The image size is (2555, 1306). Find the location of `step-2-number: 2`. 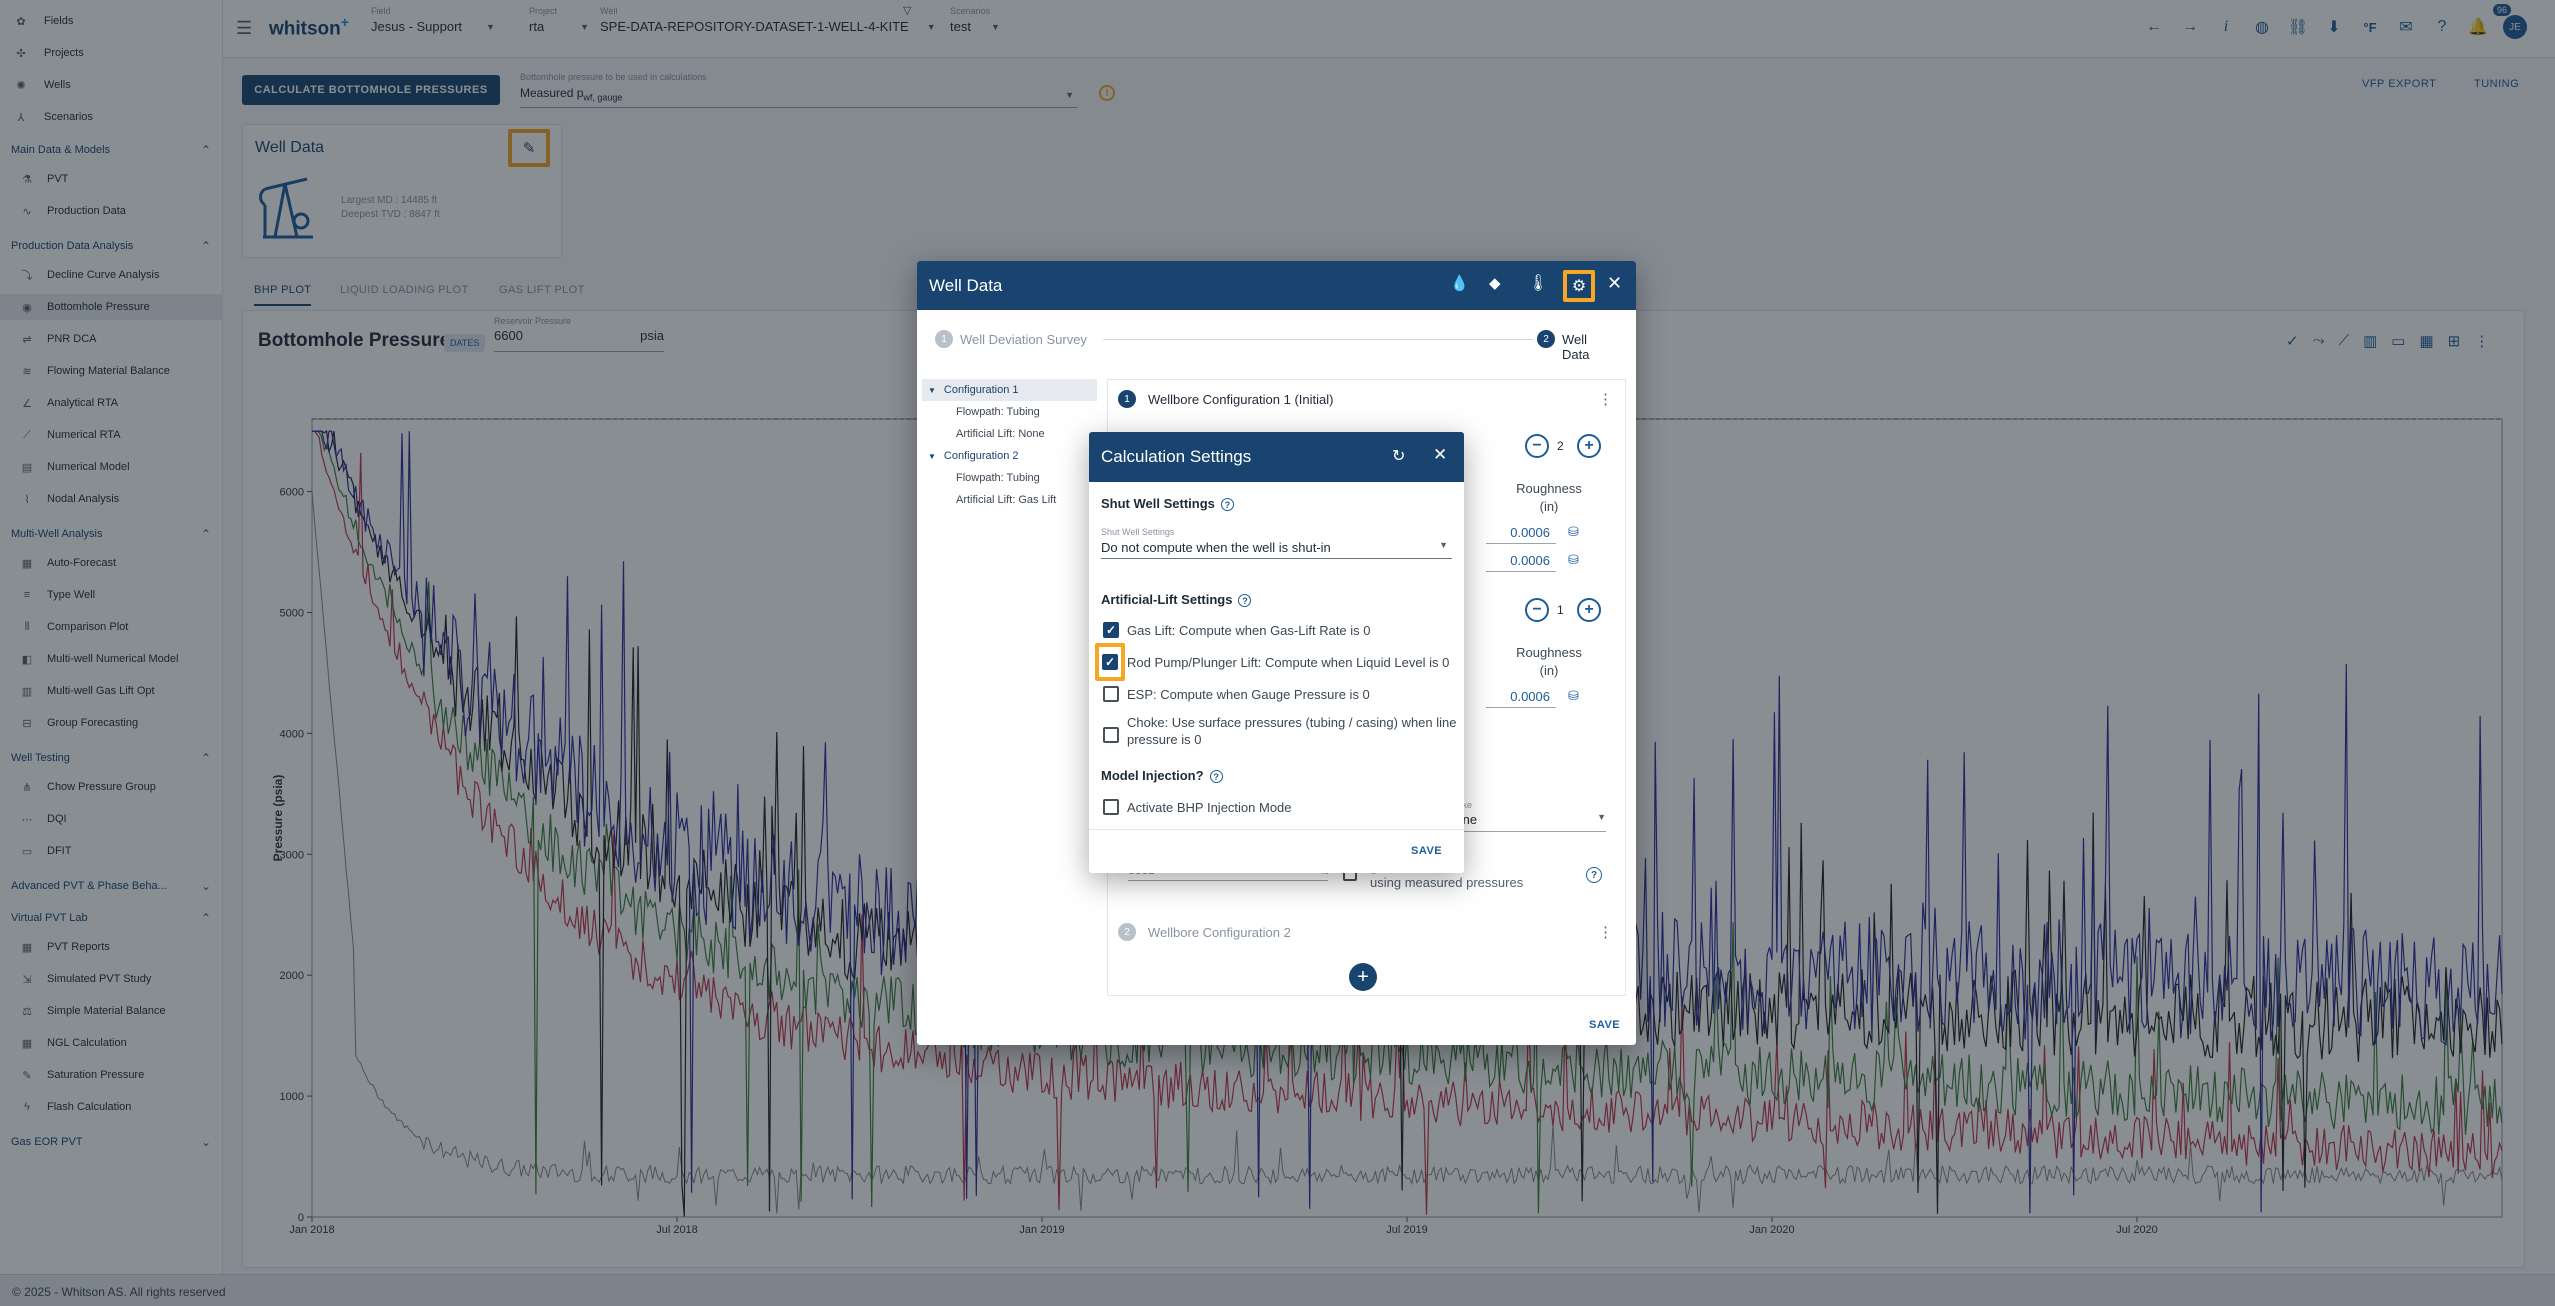

step-2-number: 2 is located at coordinates (1546, 339).